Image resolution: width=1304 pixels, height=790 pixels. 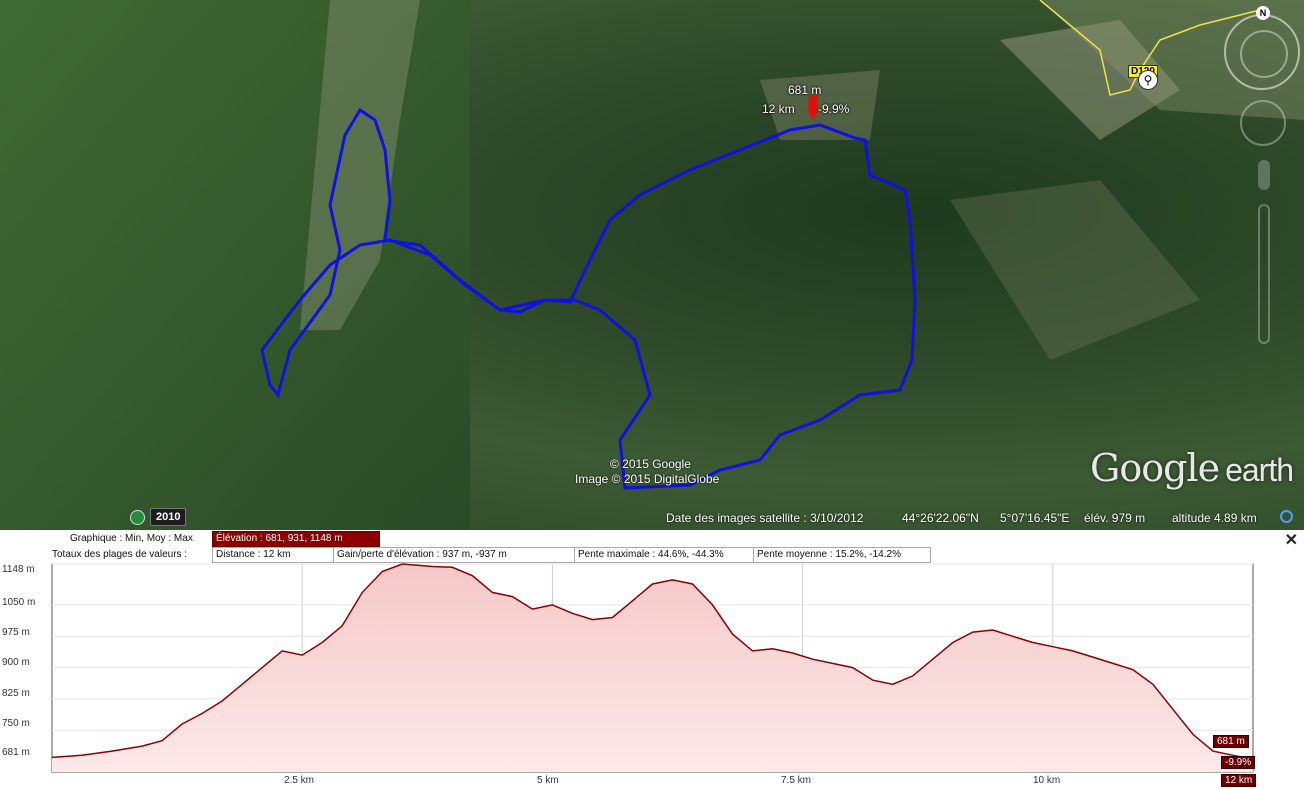 What do you see at coordinates (16, 632) in the screenshot?
I see `y-tick-2: 975 m` at bounding box center [16, 632].